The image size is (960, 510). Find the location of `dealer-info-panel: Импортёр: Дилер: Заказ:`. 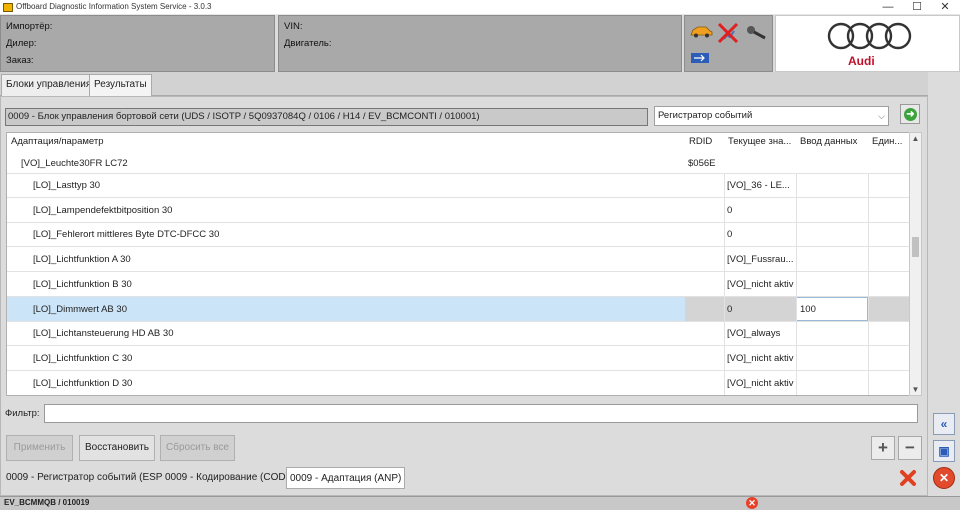

dealer-info-panel: Импортёр: Дилер: Заказ: is located at coordinates (137, 43).